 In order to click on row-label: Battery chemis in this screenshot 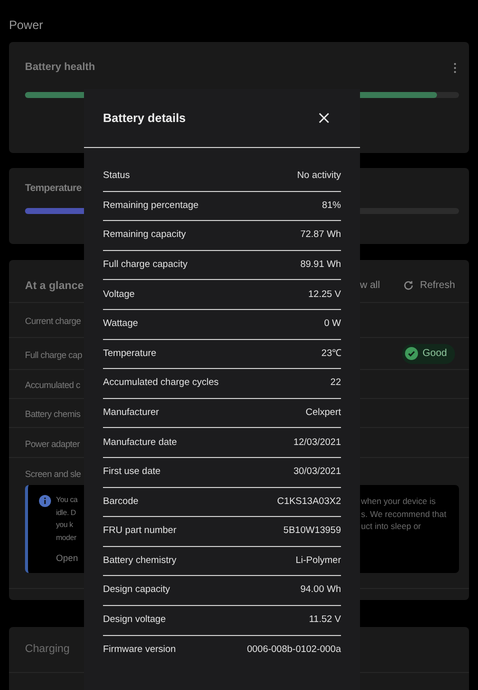, I will do `click(52, 414)`.